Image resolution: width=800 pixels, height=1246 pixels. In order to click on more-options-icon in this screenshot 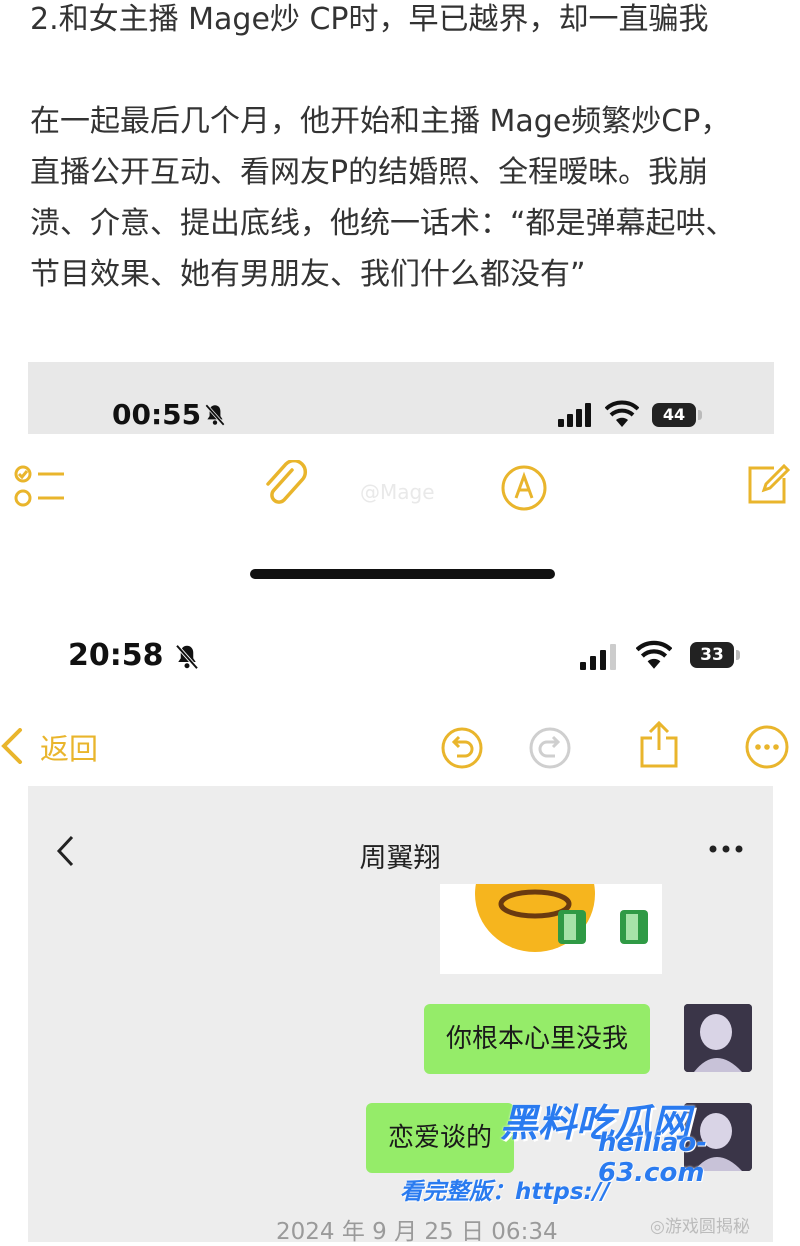, I will do `click(767, 747)`.